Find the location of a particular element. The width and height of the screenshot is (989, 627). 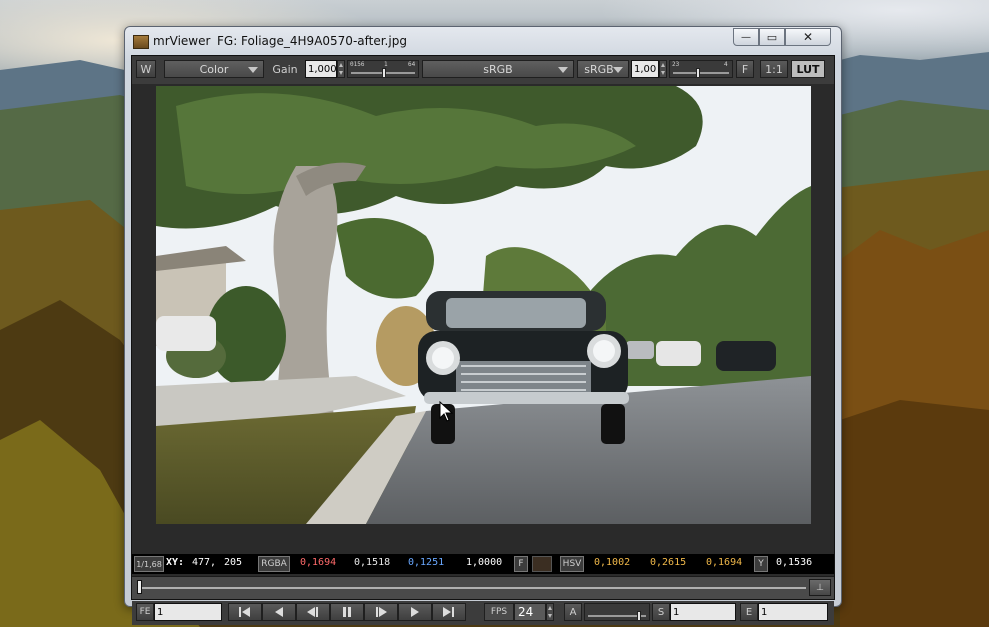

maximize-button: ▭ is located at coordinates (772, 37).